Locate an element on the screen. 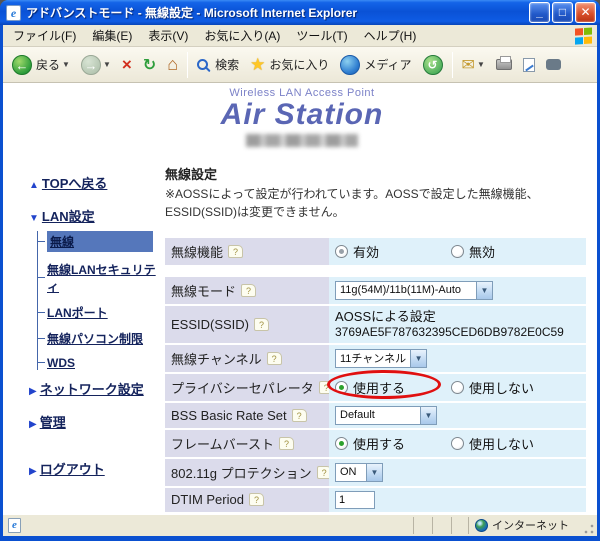  back-label: 戻る is located at coordinates (48, 65).